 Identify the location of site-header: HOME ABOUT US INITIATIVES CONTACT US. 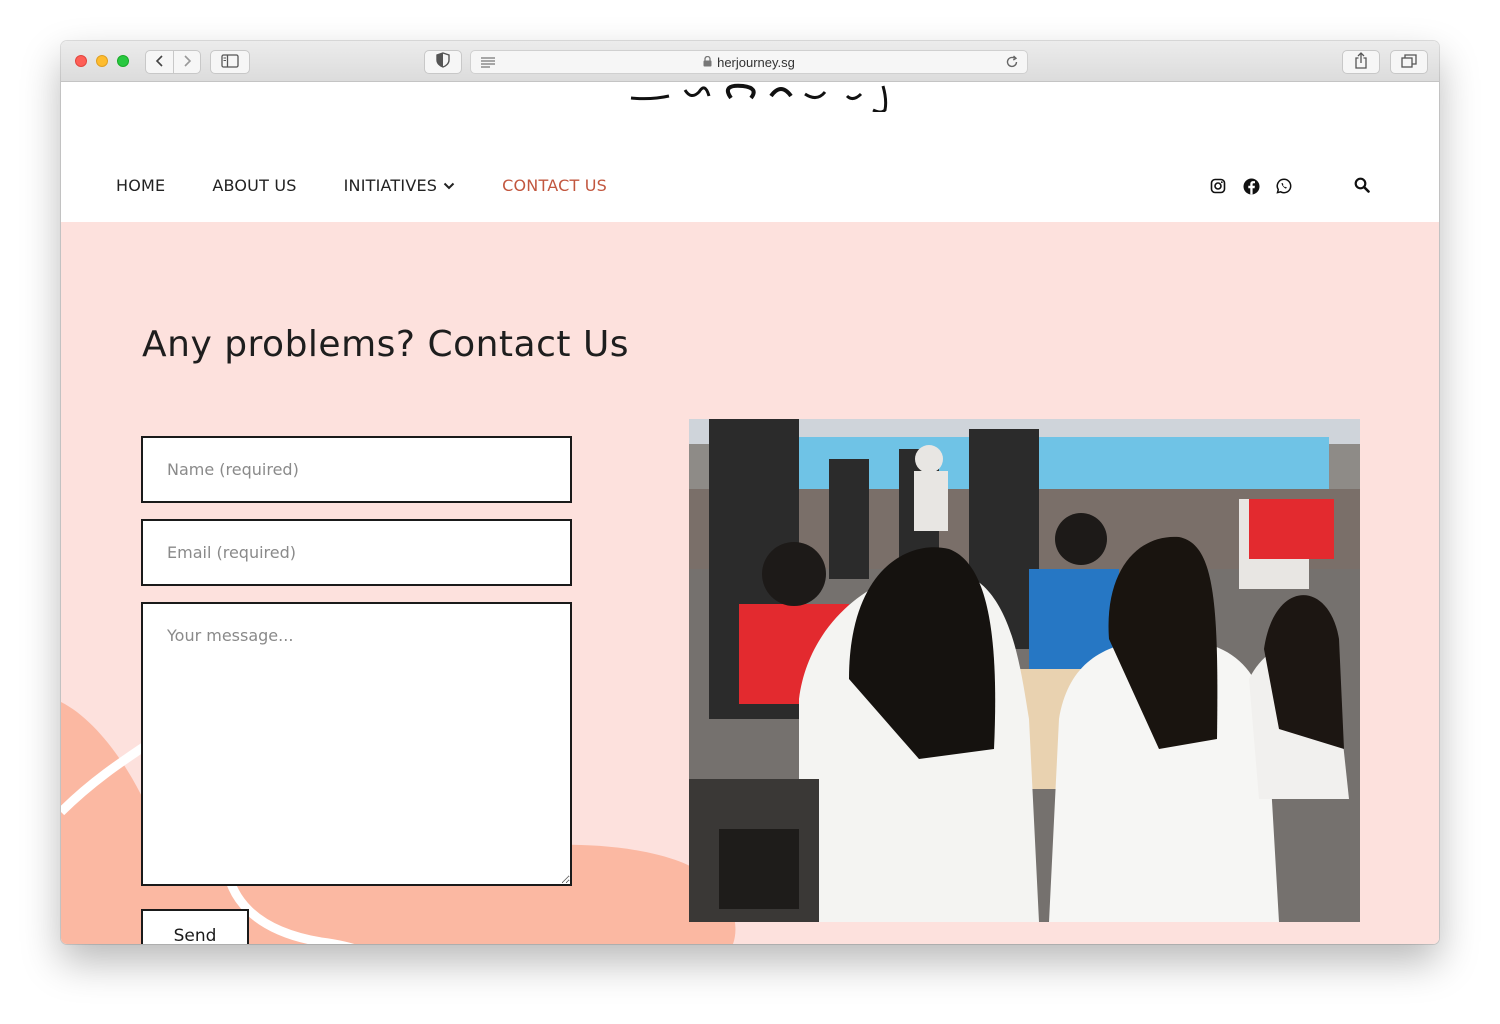
(750, 152).